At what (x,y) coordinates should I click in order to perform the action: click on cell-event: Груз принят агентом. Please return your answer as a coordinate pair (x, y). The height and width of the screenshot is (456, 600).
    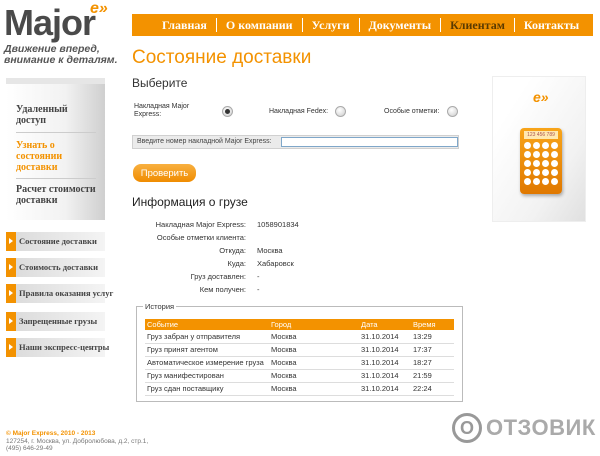
    Looking at the image, I should click on (207, 350).